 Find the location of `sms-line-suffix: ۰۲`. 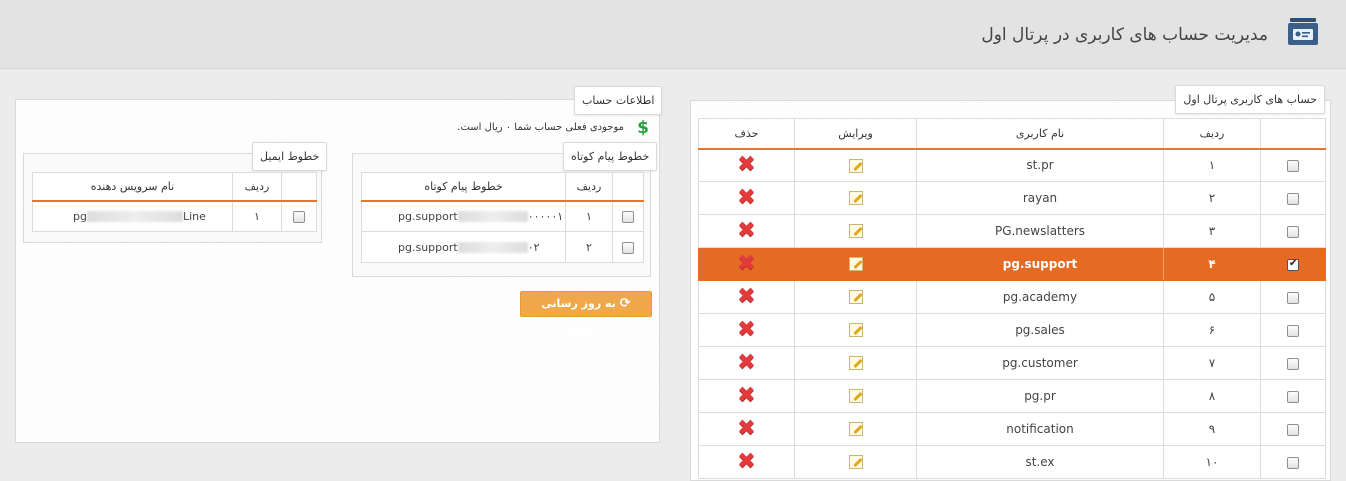

sms-line-suffix: ۰۲ is located at coordinates (533, 247).